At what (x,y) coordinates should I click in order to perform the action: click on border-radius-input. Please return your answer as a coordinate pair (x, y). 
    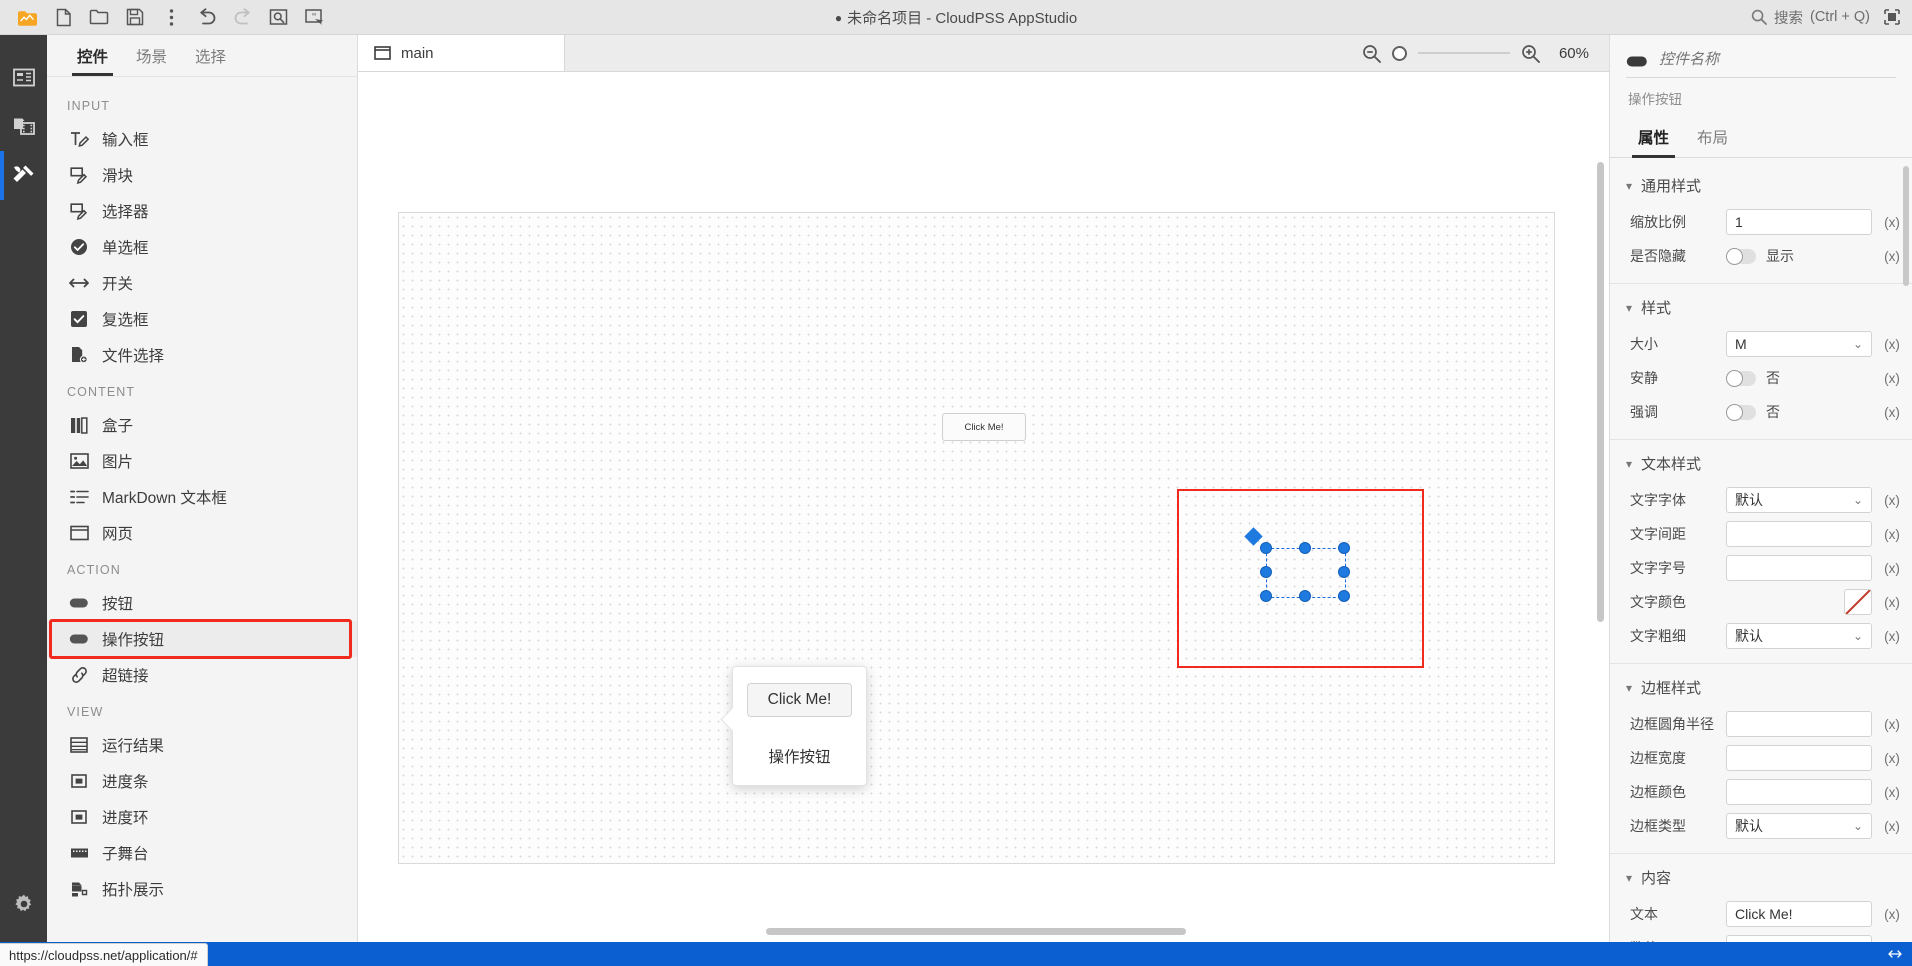
    Looking at the image, I should click on (1799, 724).